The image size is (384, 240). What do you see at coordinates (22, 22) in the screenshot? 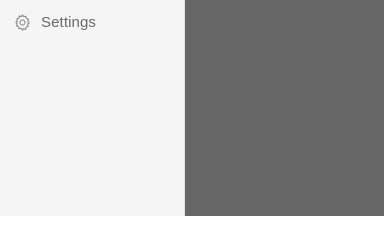
I see `gear-icon` at bounding box center [22, 22].